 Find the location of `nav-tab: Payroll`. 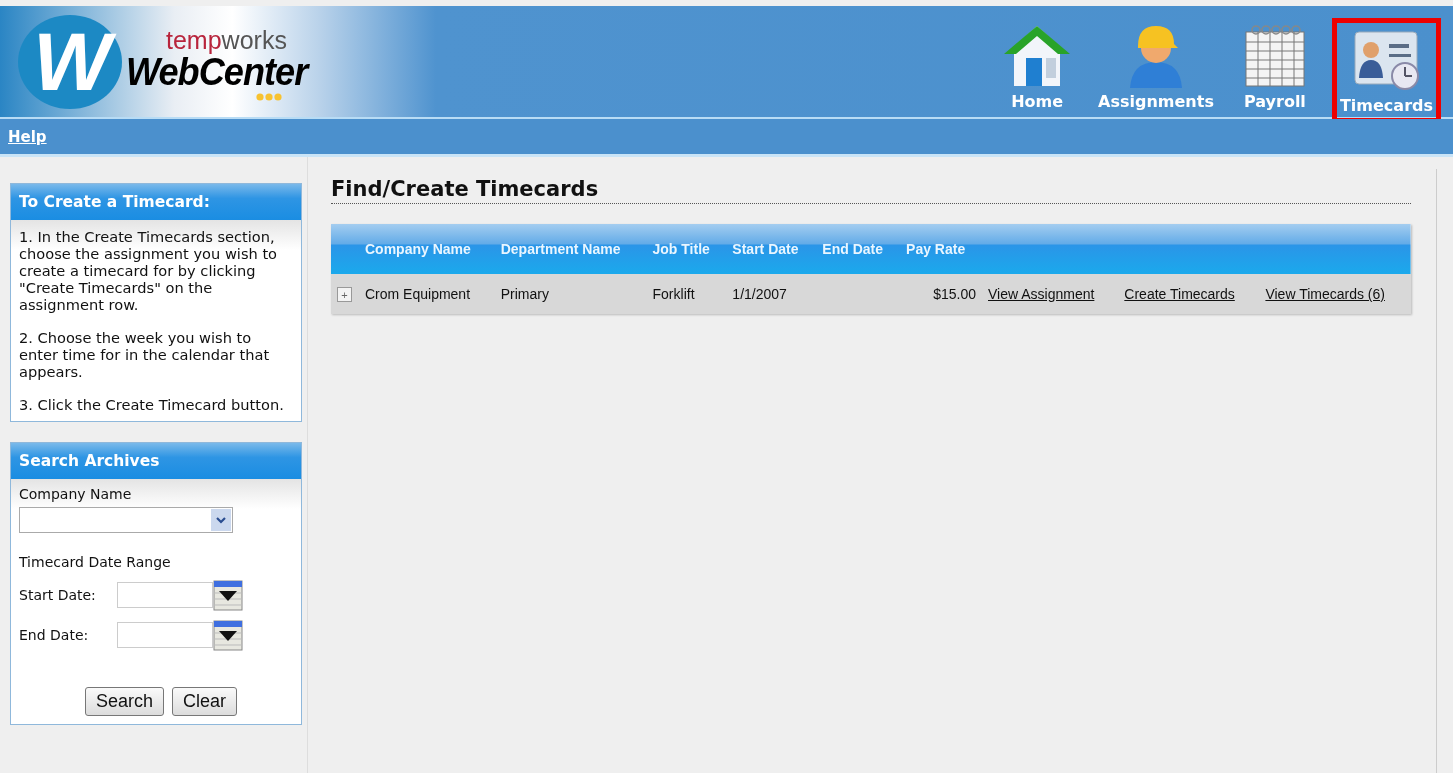

nav-tab: Payroll is located at coordinates (1274, 67).